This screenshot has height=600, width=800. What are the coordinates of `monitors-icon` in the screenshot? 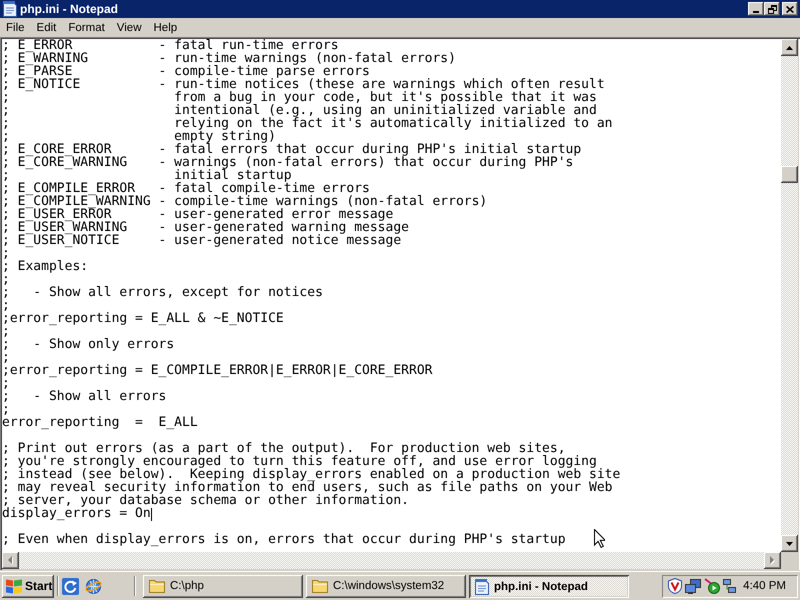 It's located at (693, 586).